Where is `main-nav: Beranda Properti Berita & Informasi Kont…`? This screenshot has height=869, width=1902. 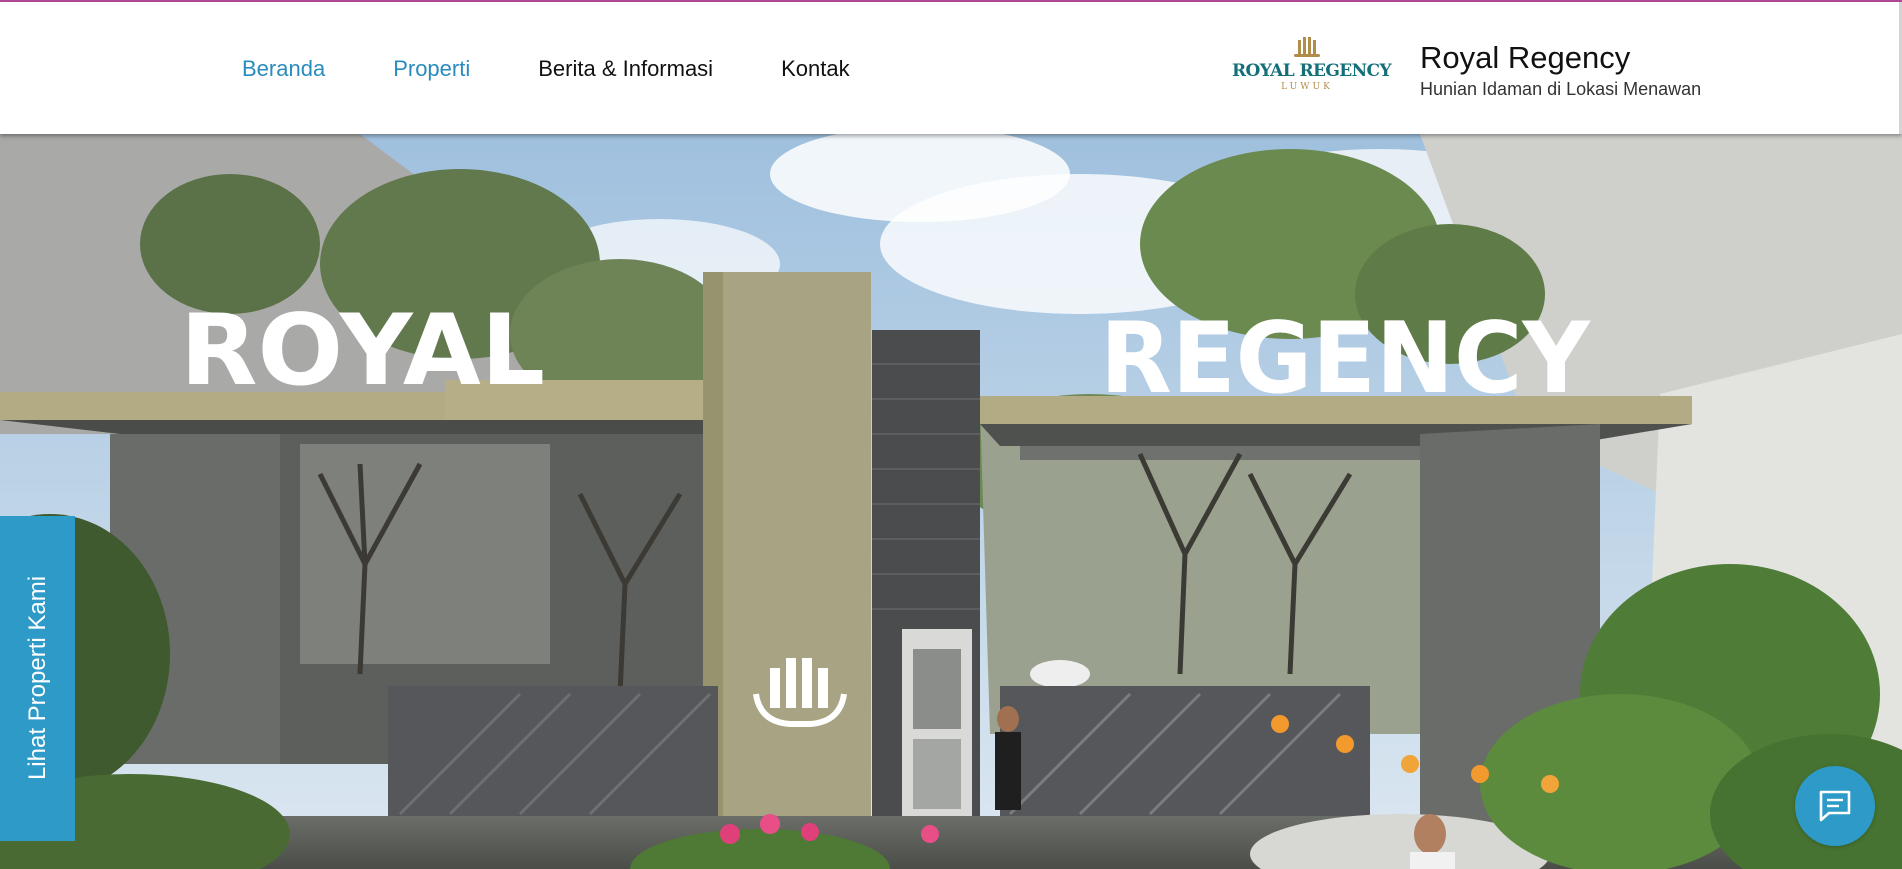
main-nav: Beranda Properti Berita & Informasi Kont… is located at coordinates (580, 69).